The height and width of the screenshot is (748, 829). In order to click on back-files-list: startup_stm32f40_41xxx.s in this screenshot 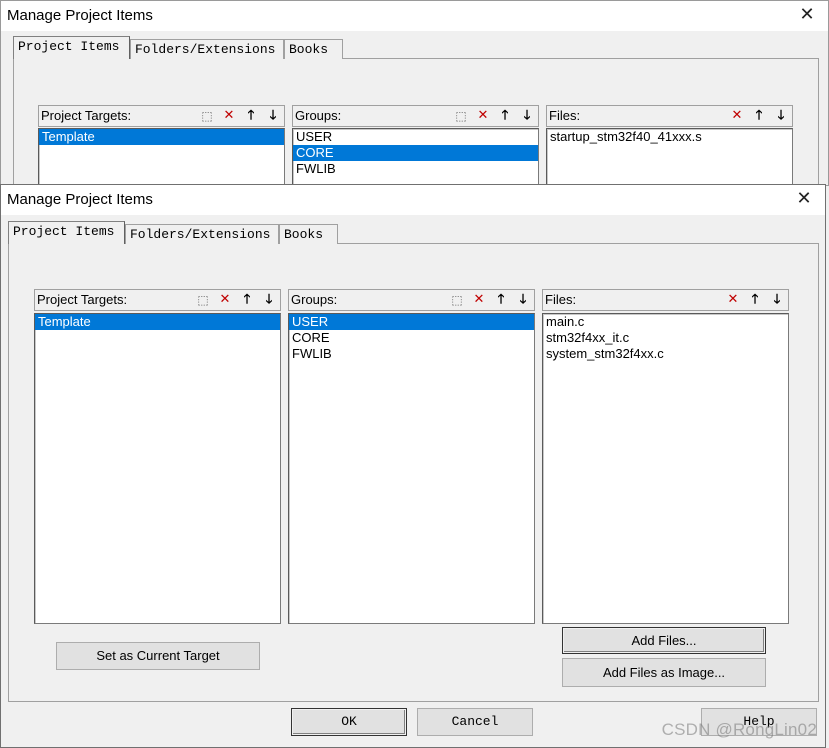, I will do `click(669, 156)`.